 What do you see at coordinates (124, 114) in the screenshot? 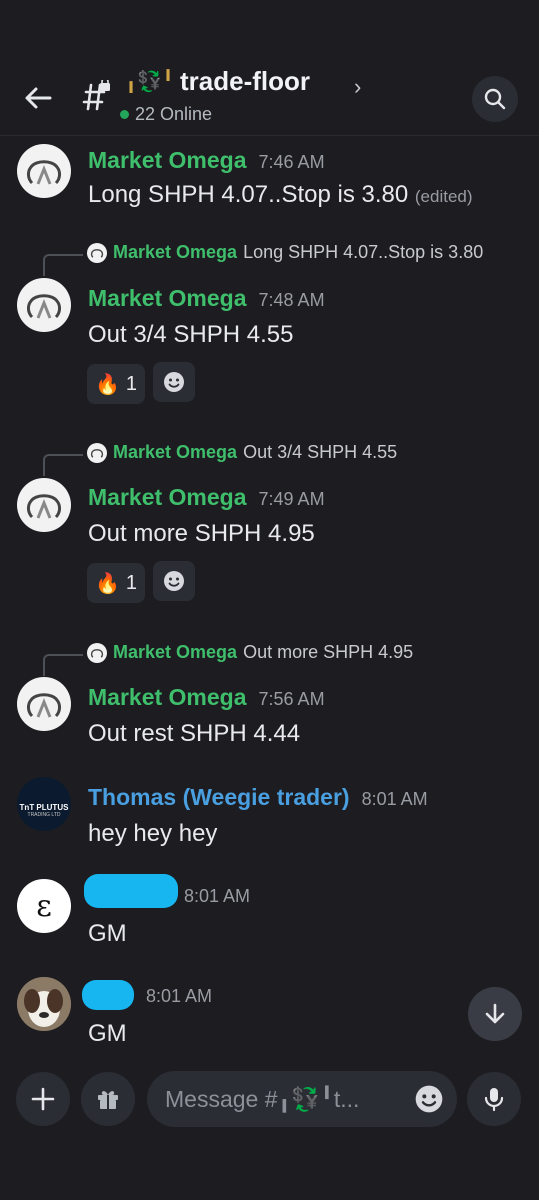
I see `online-dot` at bounding box center [124, 114].